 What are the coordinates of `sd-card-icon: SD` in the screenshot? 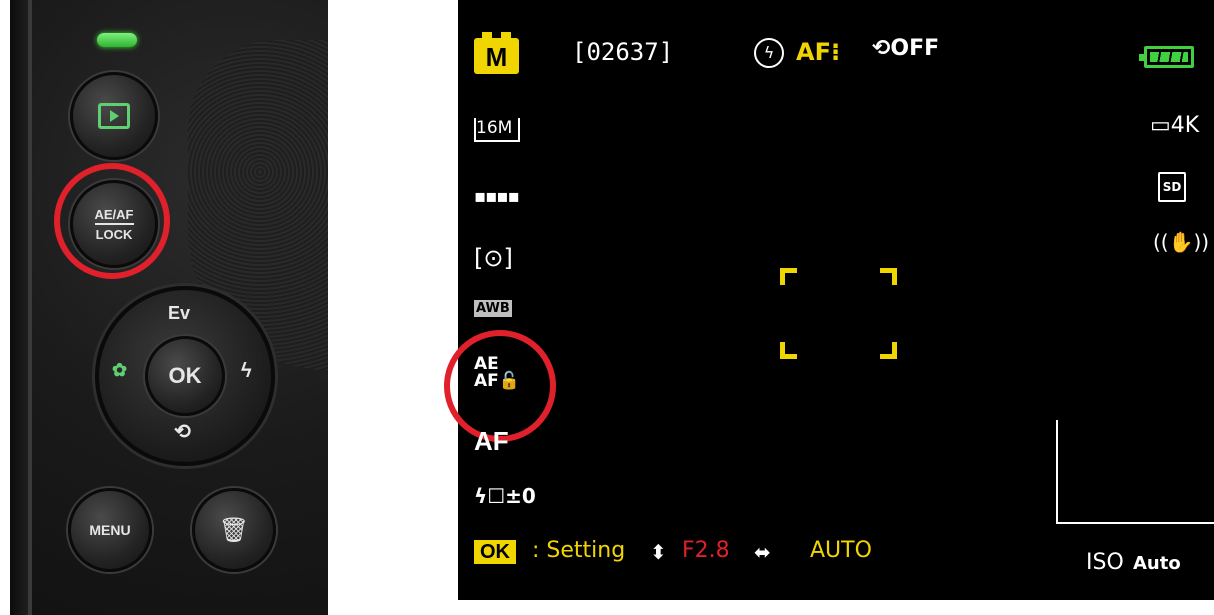 It's located at (1172, 187).